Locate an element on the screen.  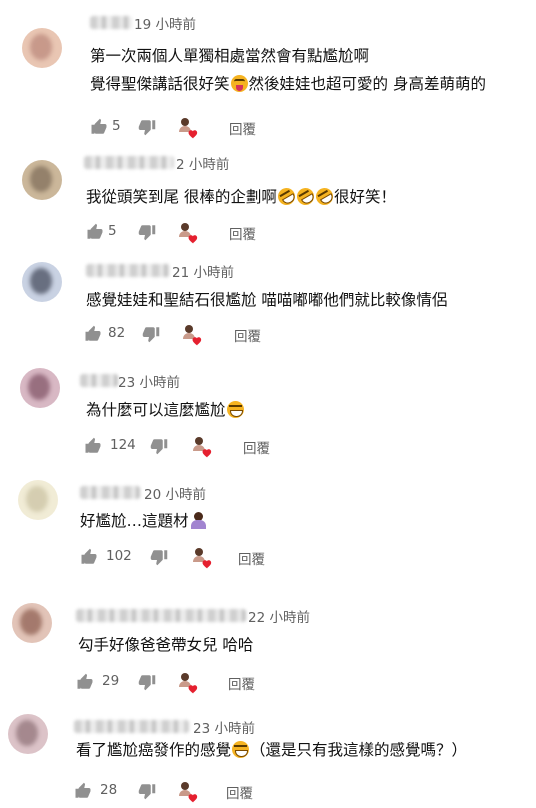
comment-timestamp: 22 小時前 is located at coordinates (279, 616).